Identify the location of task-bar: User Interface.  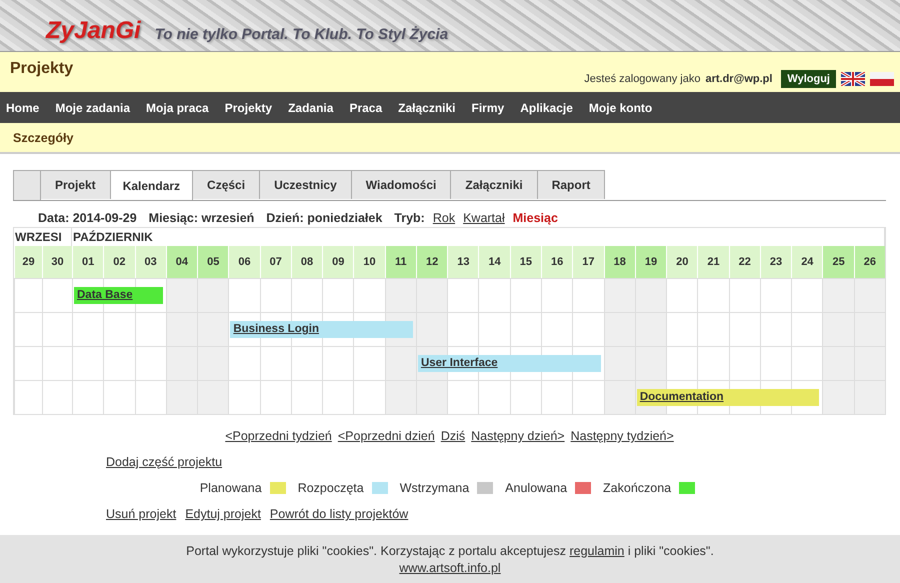
(509, 363).